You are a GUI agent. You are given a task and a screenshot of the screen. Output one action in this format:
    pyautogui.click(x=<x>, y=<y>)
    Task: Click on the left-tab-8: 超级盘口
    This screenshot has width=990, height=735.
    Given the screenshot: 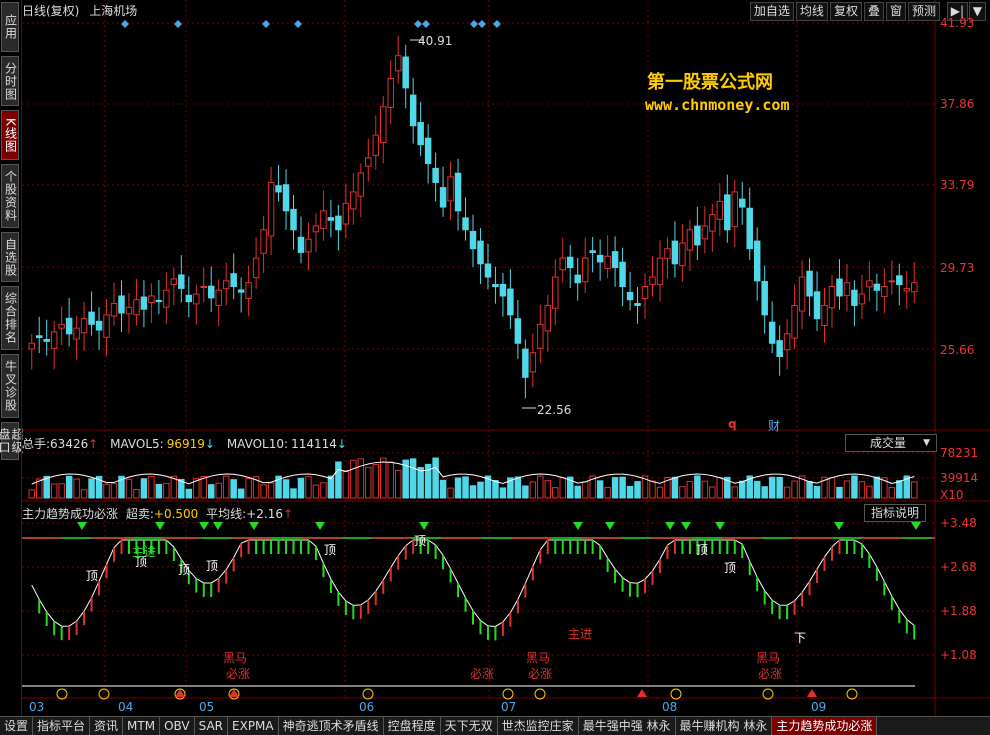 What is the action you would take?
    pyautogui.click(x=12, y=441)
    